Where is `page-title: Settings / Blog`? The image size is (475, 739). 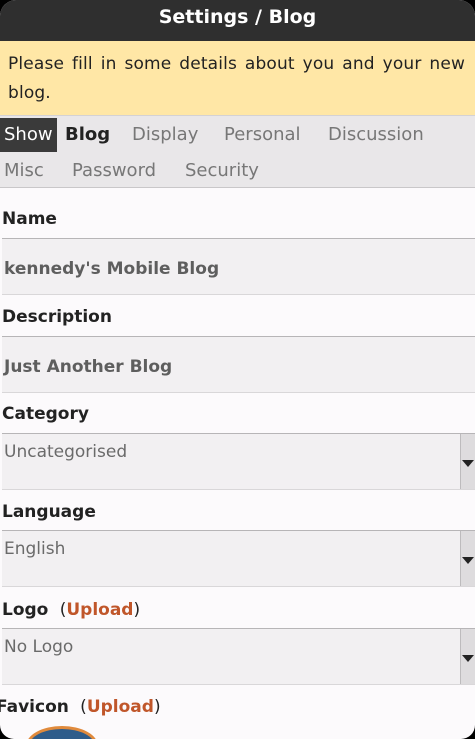 page-title: Settings / Blog is located at coordinates (237, 20).